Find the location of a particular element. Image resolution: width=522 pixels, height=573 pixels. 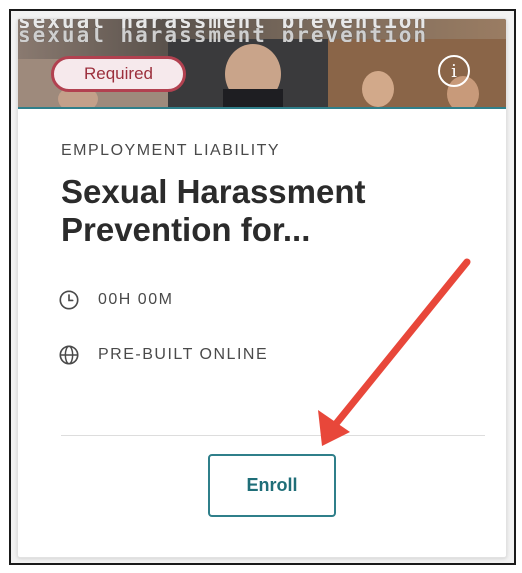

duration-text: 00H 00M is located at coordinates (136, 299).